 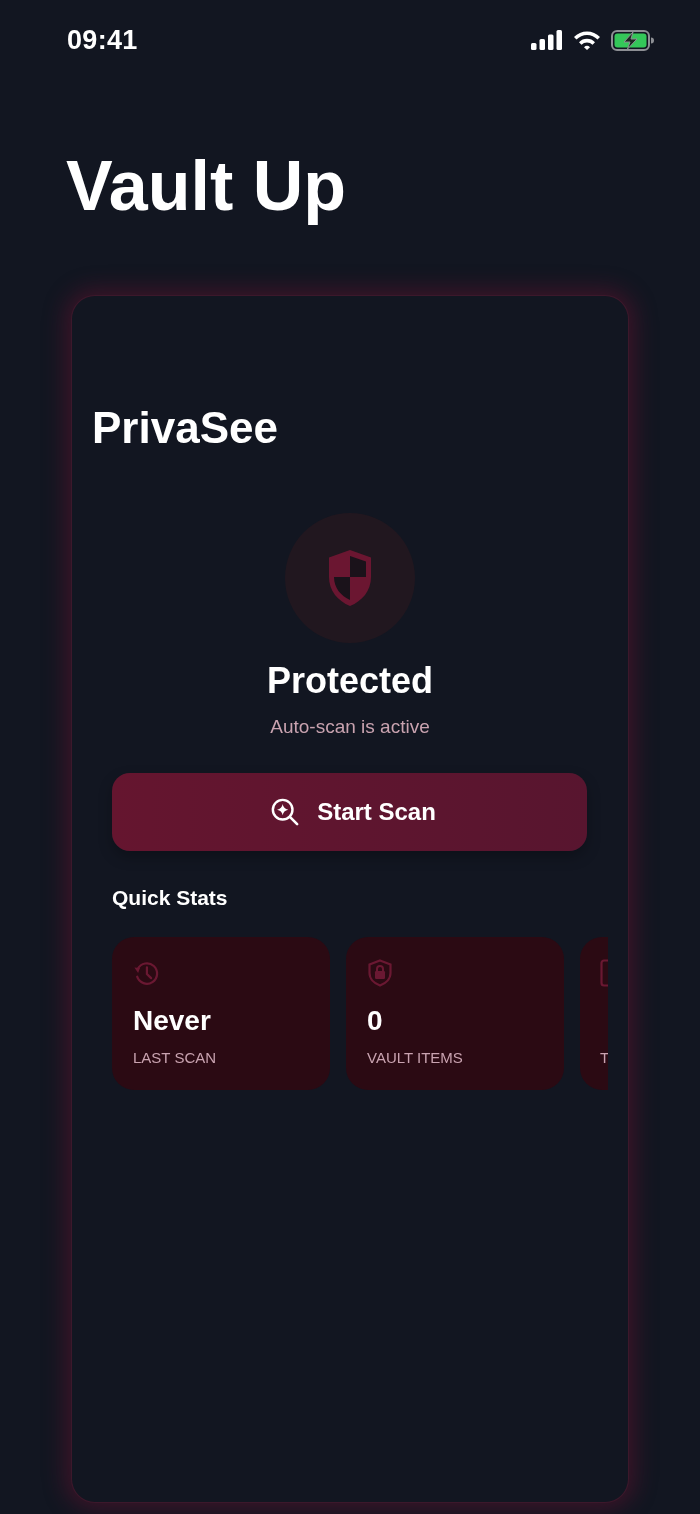 What do you see at coordinates (380, 972) in the screenshot?
I see `shield-lock-icon` at bounding box center [380, 972].